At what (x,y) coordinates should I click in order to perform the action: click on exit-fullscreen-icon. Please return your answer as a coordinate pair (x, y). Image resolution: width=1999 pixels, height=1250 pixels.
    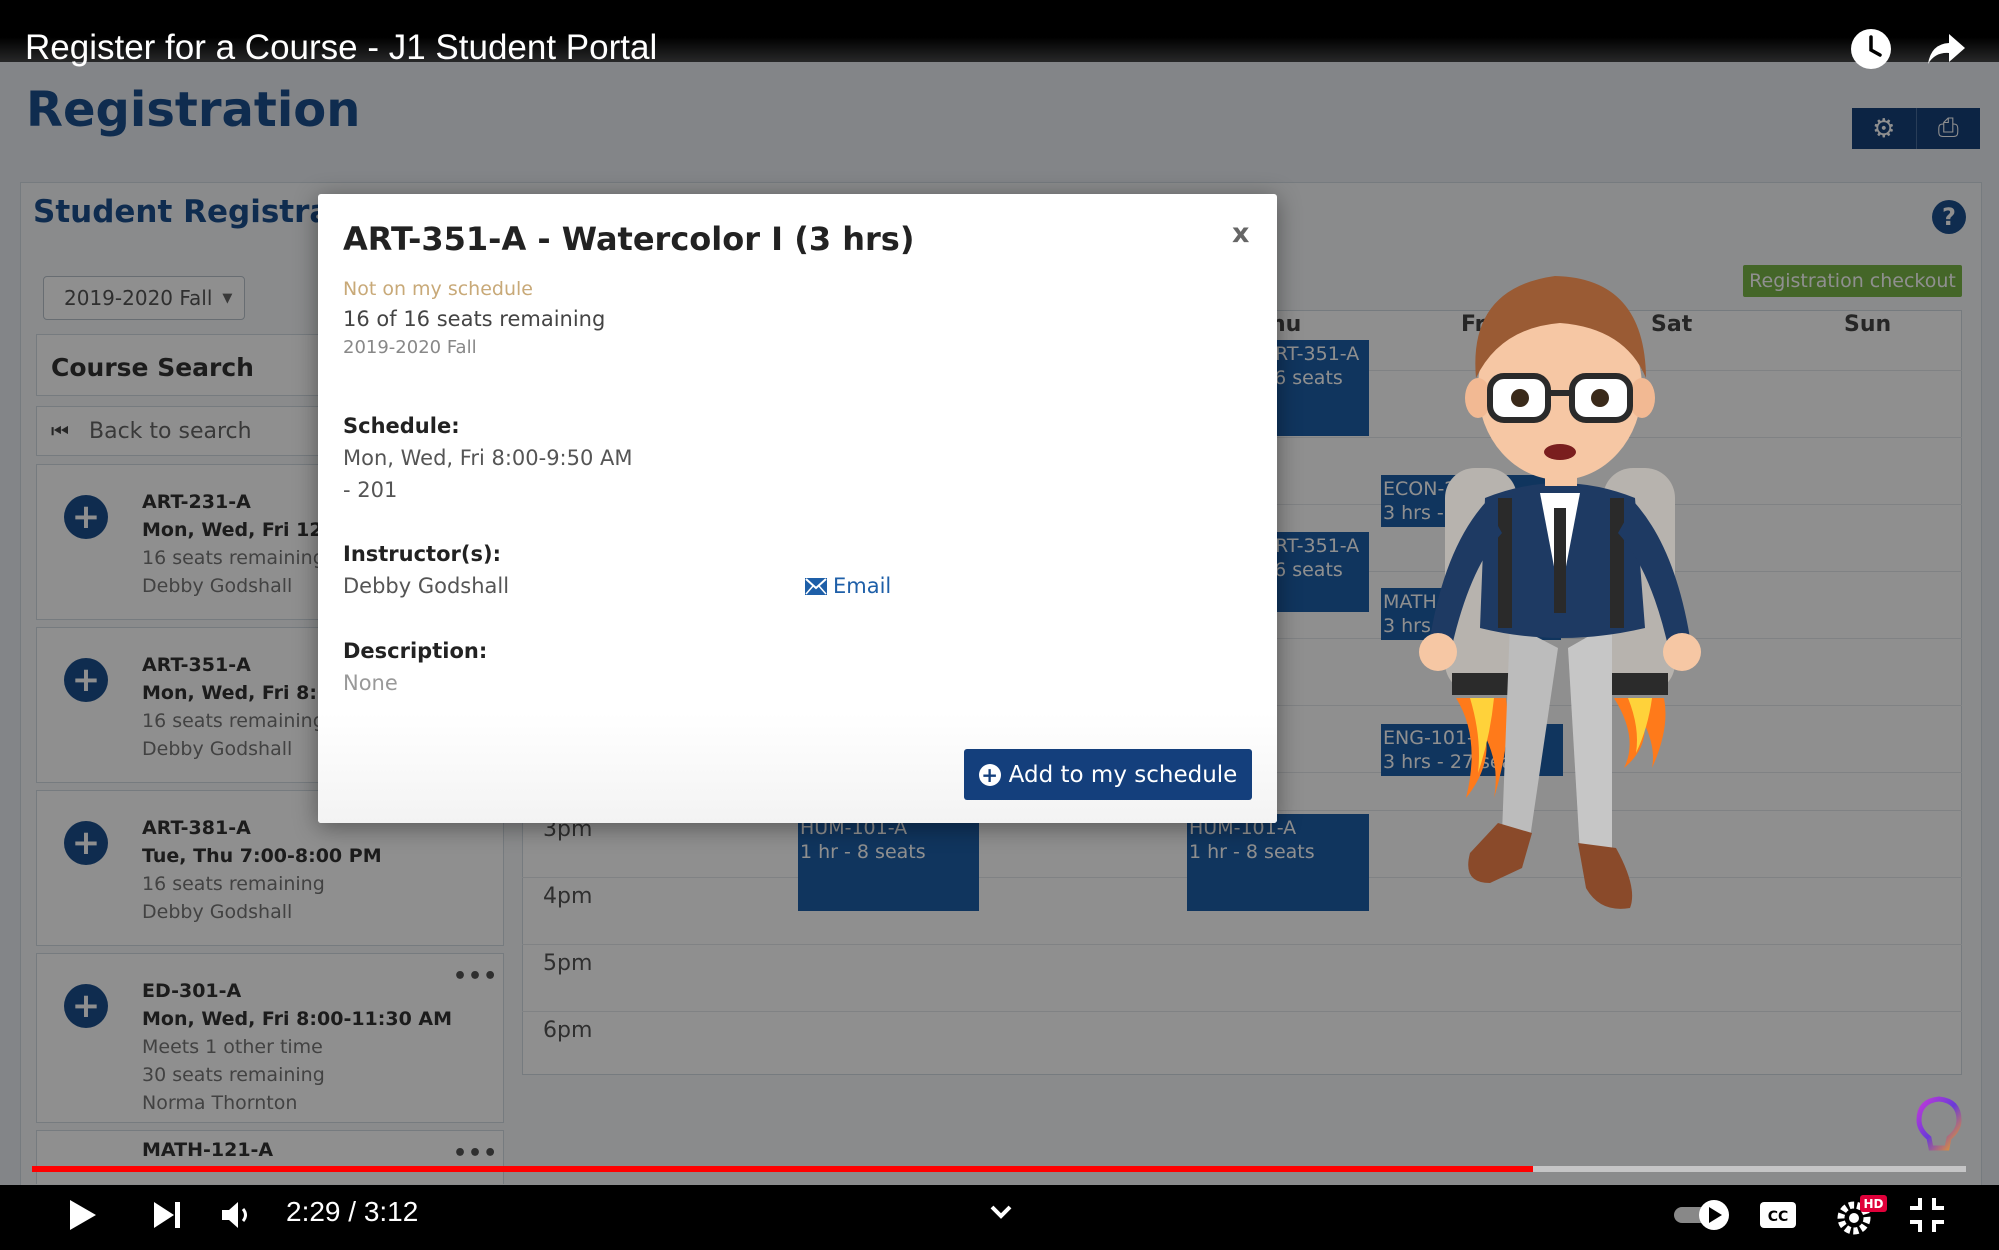
    Looking at the image, I should click on (1927, 1215).